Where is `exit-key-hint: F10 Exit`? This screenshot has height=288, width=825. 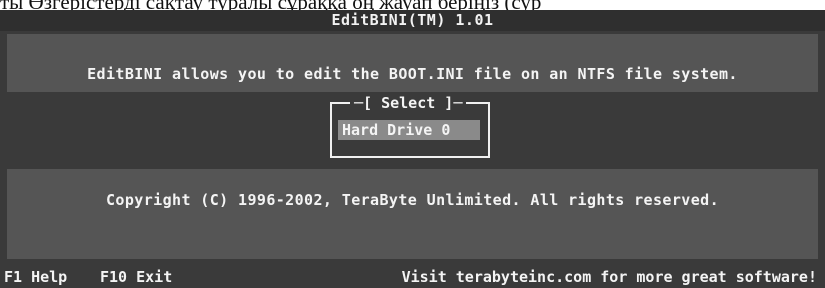 exit-key-hint: F10 Exit is located at coordinates (136, 277).